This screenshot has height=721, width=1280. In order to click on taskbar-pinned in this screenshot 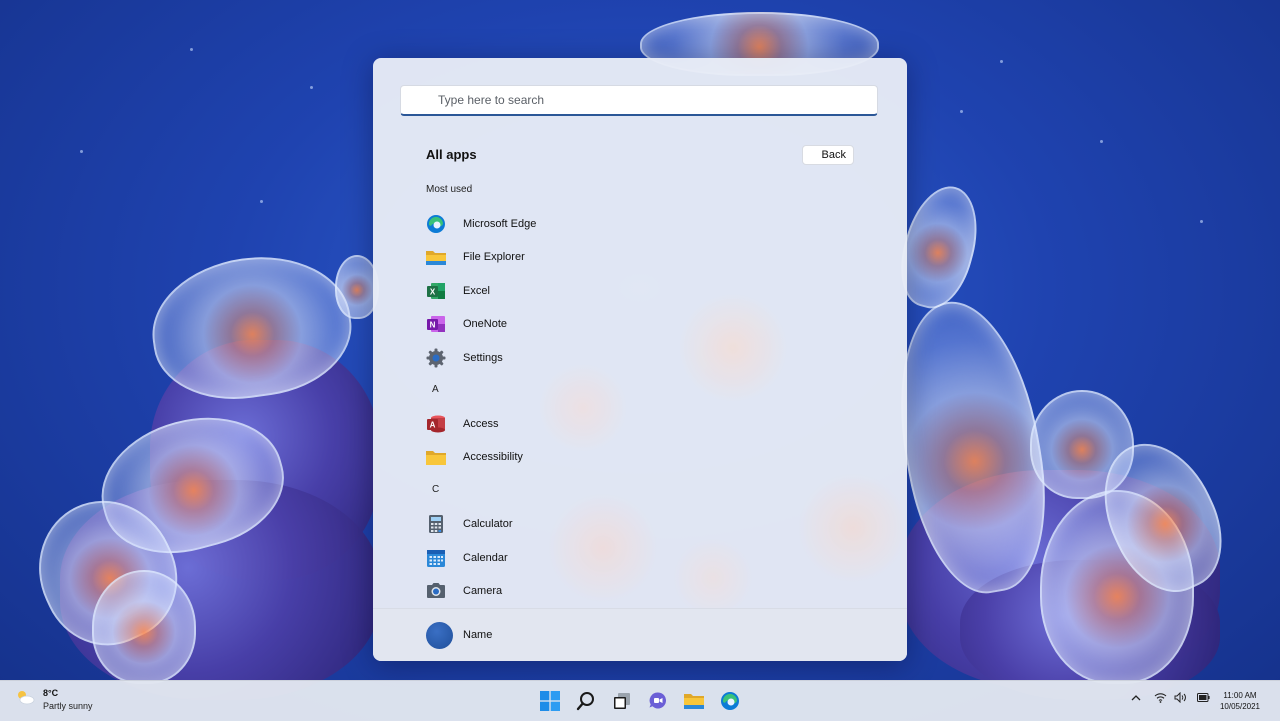, I will do `click(644, 701)`.